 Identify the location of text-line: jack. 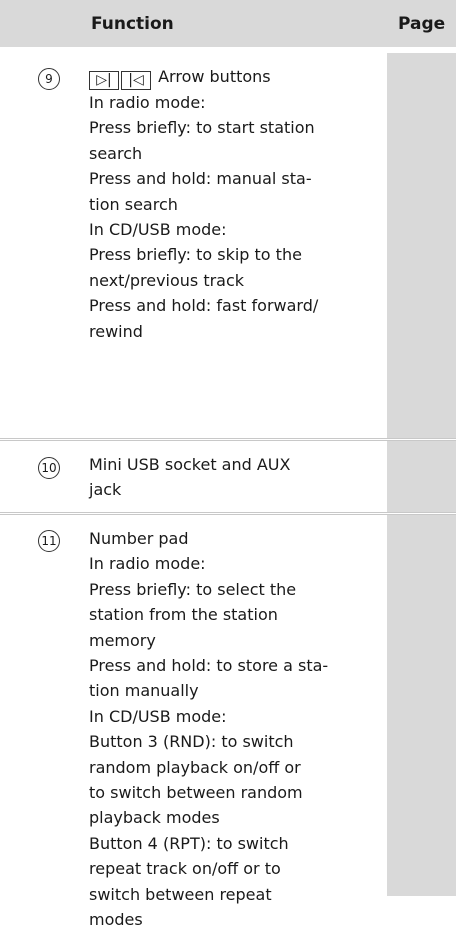
(105, 490).